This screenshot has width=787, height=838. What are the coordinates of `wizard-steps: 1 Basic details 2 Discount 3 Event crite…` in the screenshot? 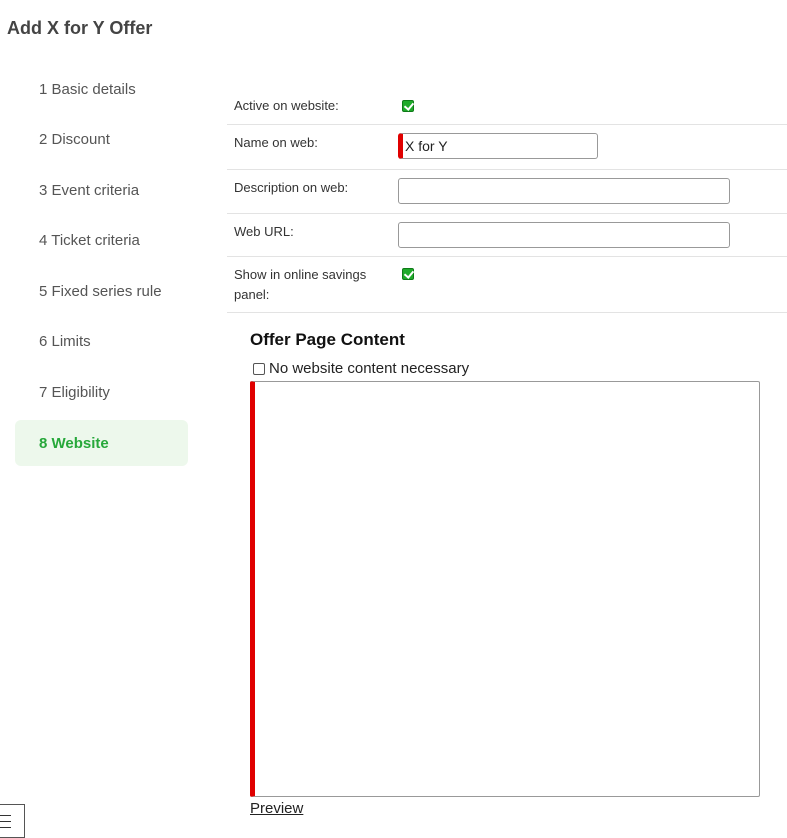 It's located at (101, 268).